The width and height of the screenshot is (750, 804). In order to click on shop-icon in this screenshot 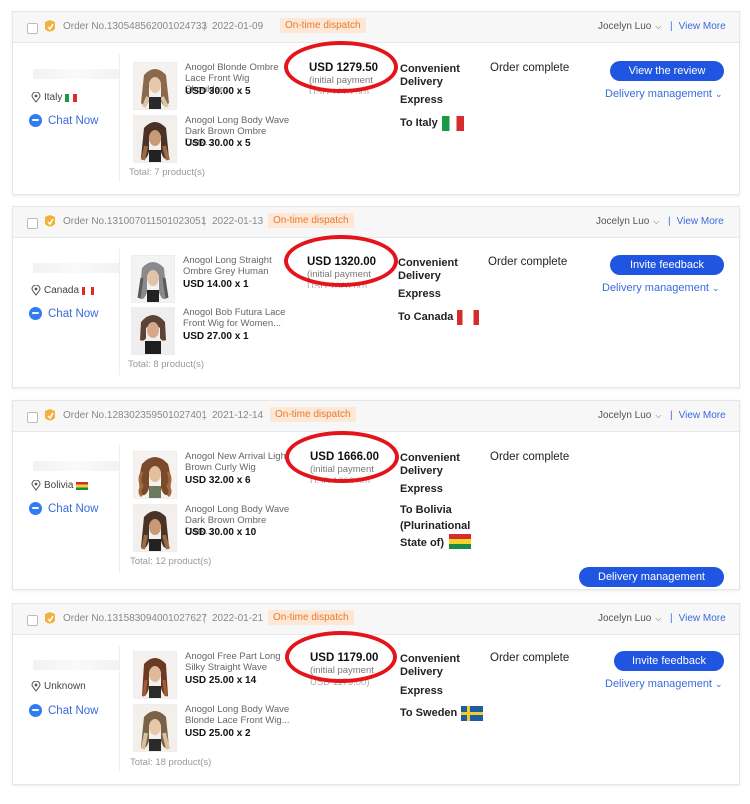, I will do `click(50, 618)`.